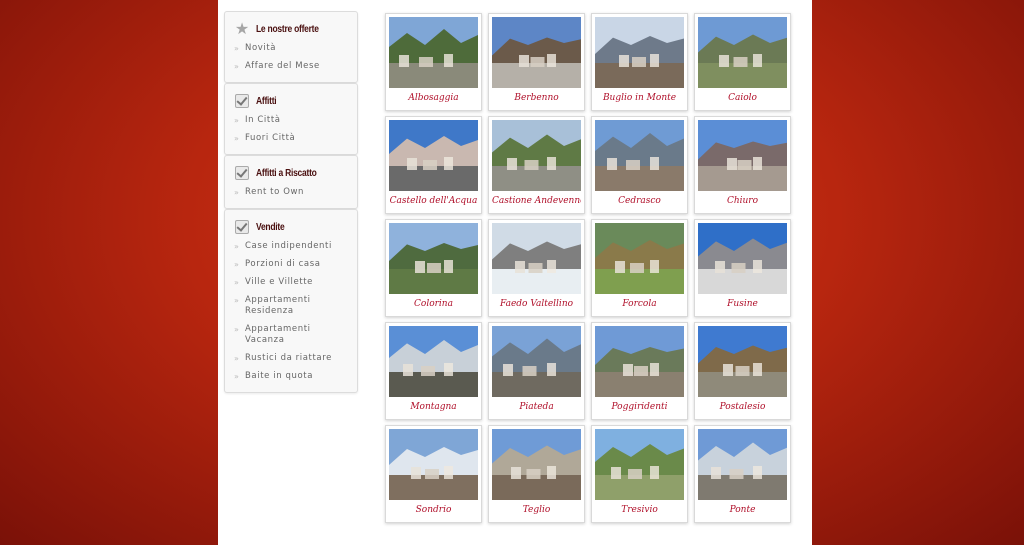 The width and height of the screenshot is (1024, 545). I want to click on town-tile: Castione Andevenno, so click(536, 165).